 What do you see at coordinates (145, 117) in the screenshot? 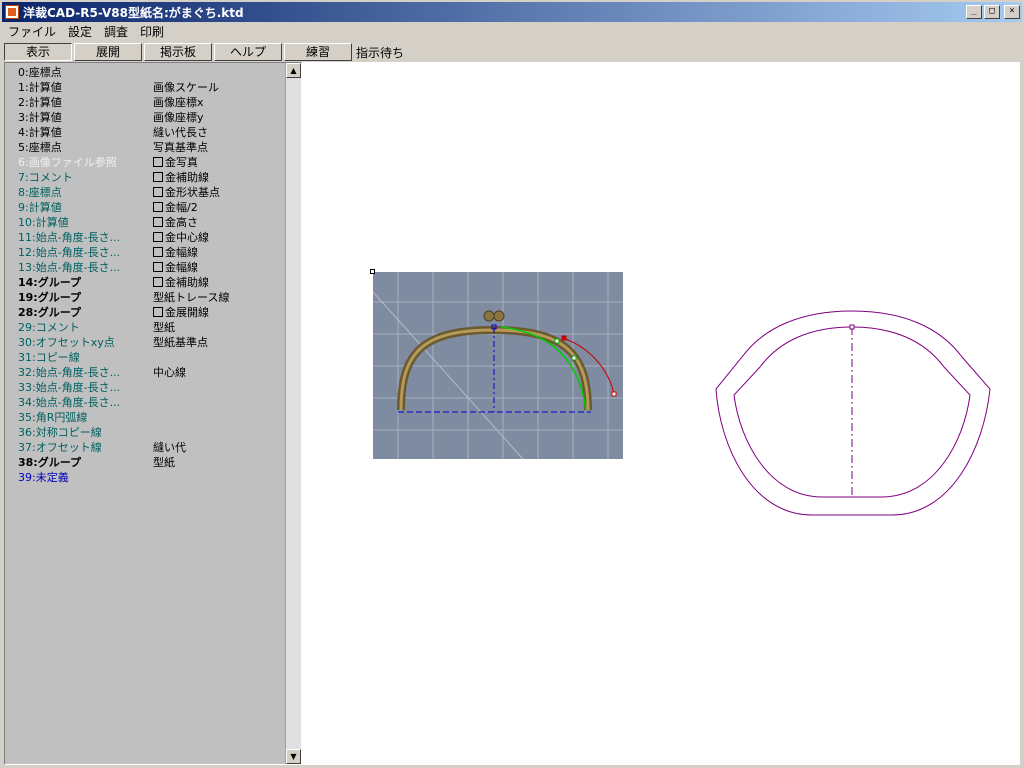
I see `list-item: 3:計算値 画像座標y` at bounding box center [145, 117].